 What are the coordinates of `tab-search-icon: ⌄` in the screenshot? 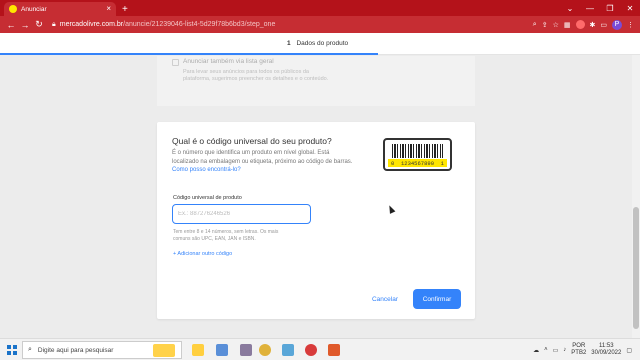 It's located at (570, 8).